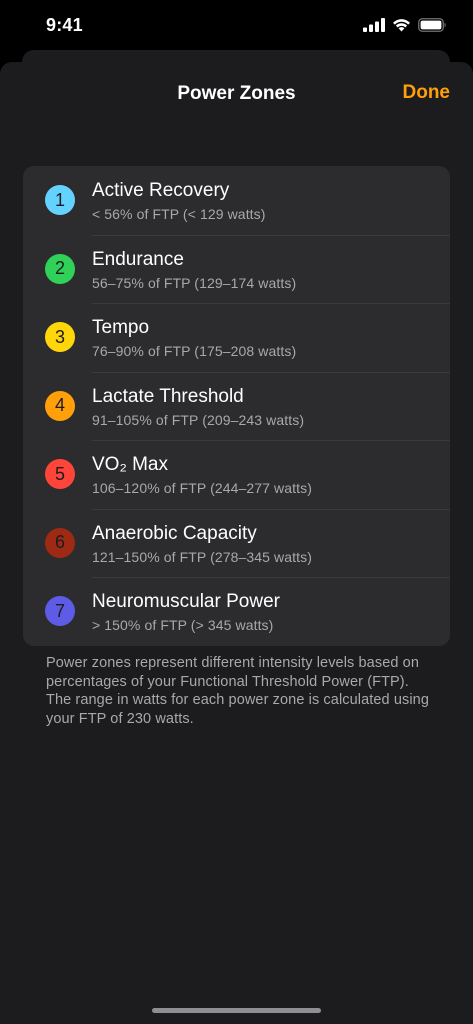 The width and height of the screenshot is (473, 1024). Describe the element at coordinates (121, 327) in the screenshot. I see `zone-name: Tempo` at that location.